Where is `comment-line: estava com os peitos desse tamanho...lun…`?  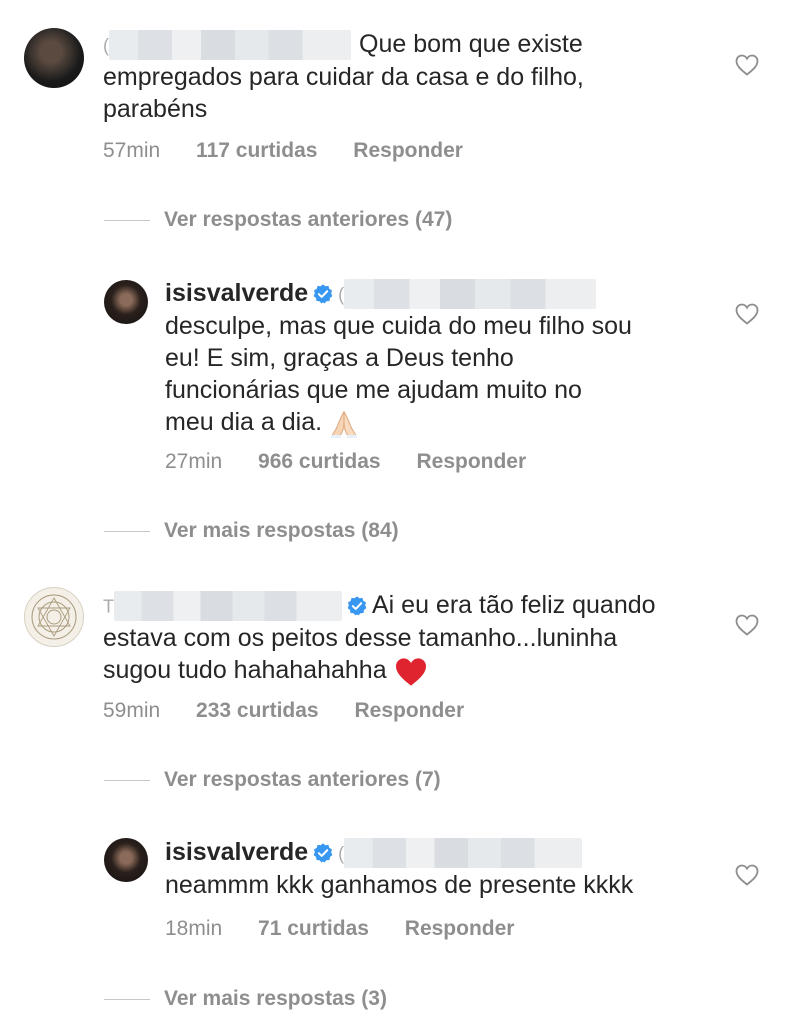
comment-line: estava com os peitos desse tamanho...lun… is located at coordinates (360, 638).